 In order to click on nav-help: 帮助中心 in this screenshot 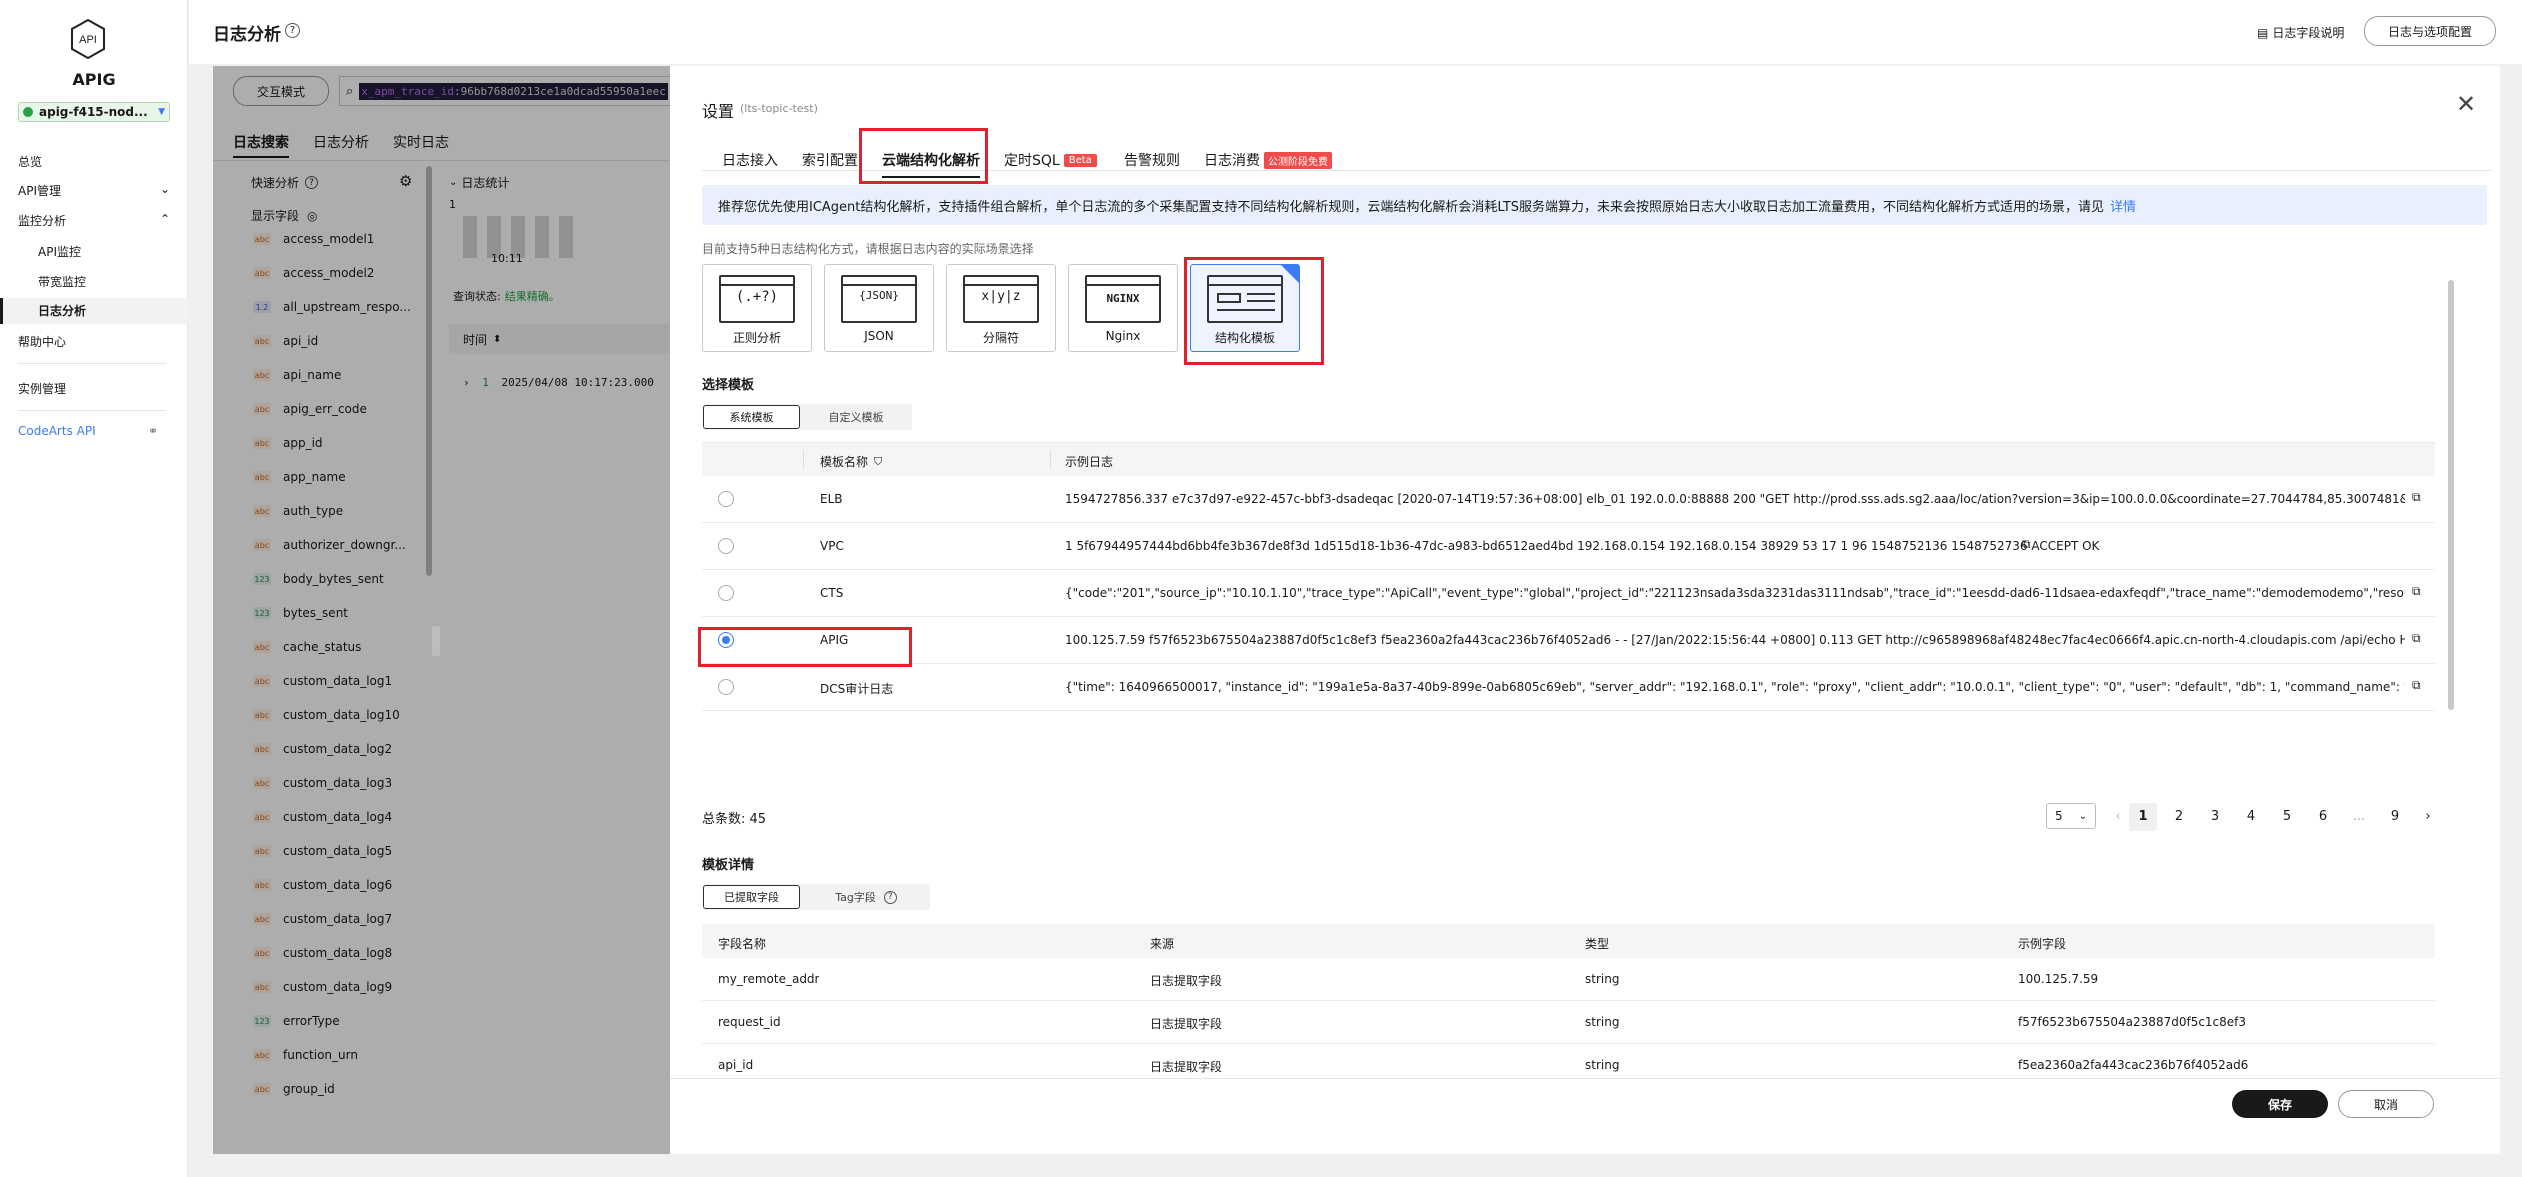, I will do `click(42, 341)`.